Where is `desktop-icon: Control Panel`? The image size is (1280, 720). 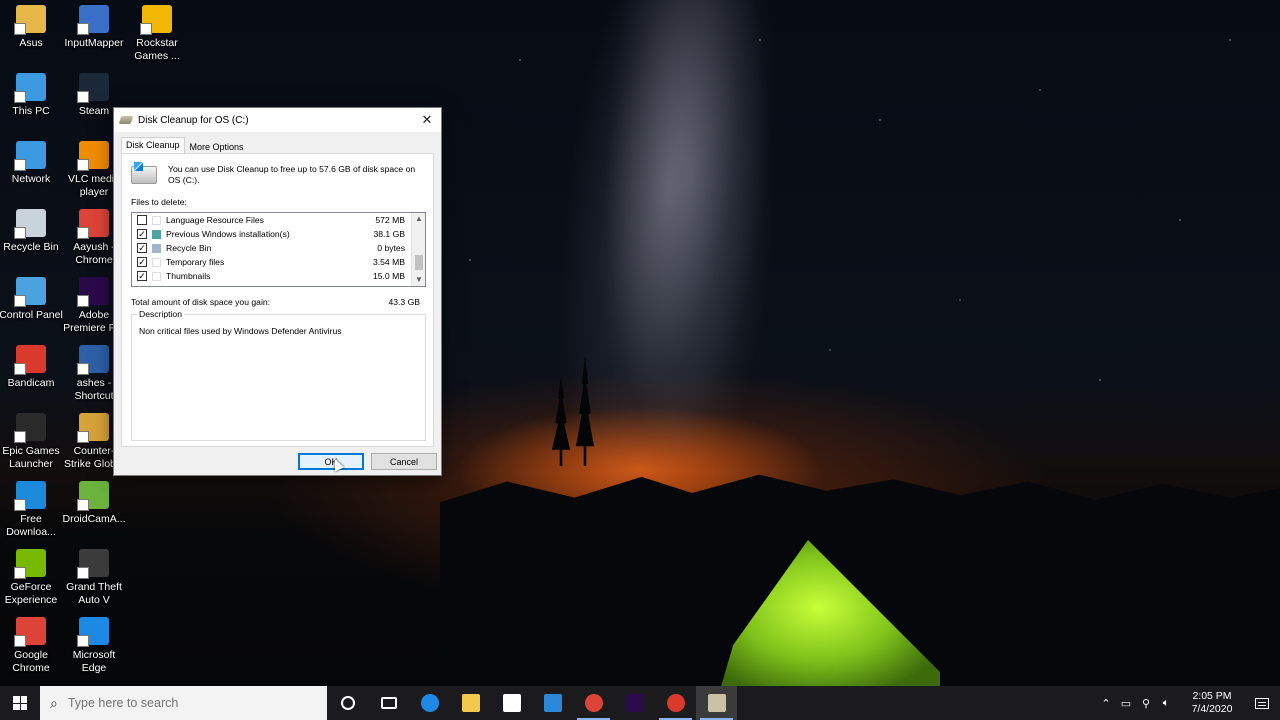
desktop-icon: Control Panel is located at coordinates (31, 306).